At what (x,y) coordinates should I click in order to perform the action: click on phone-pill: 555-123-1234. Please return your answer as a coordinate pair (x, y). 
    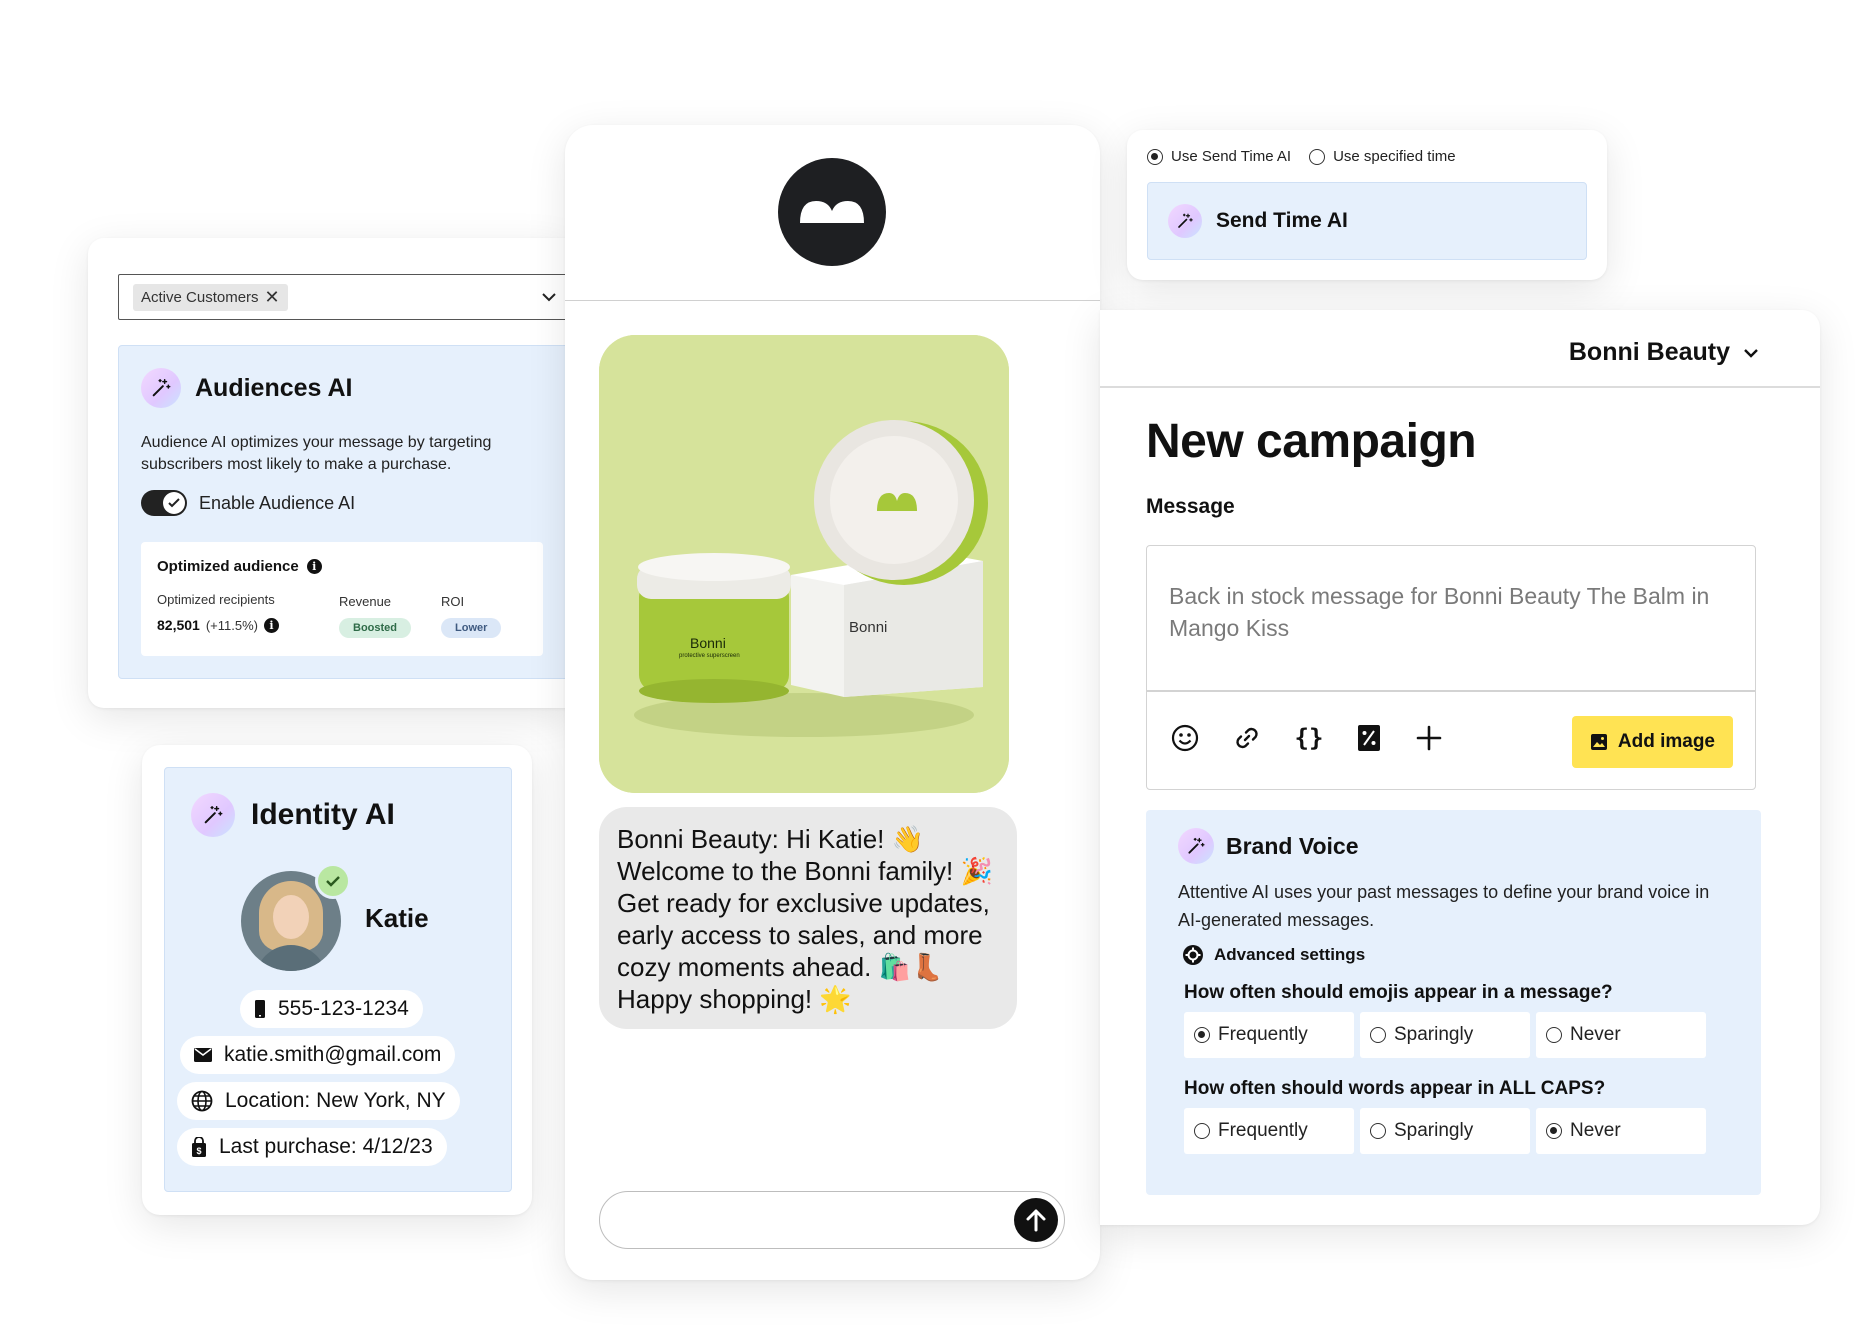
    Looking at the image, I should click on (331, 1009).